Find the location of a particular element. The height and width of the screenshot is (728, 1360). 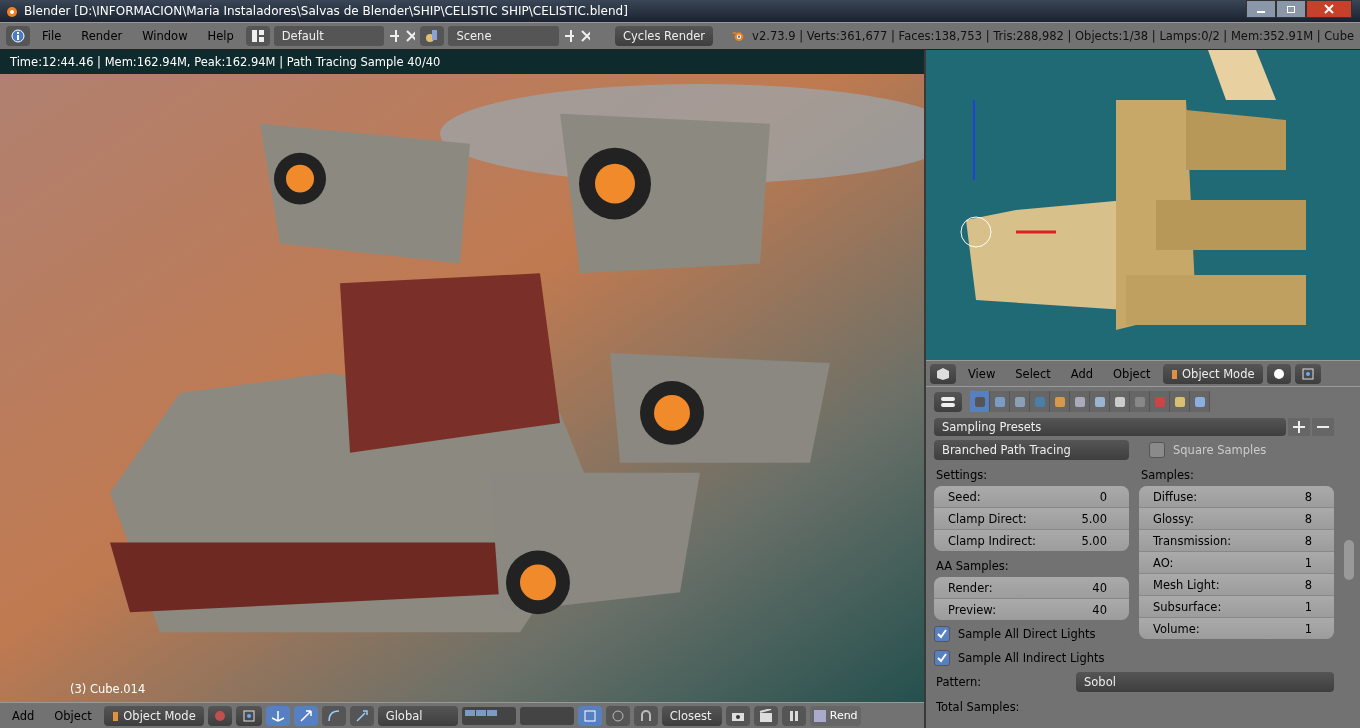

checkbox-label: Sample All Indirect Lights is located at coordinates (1031, 658).